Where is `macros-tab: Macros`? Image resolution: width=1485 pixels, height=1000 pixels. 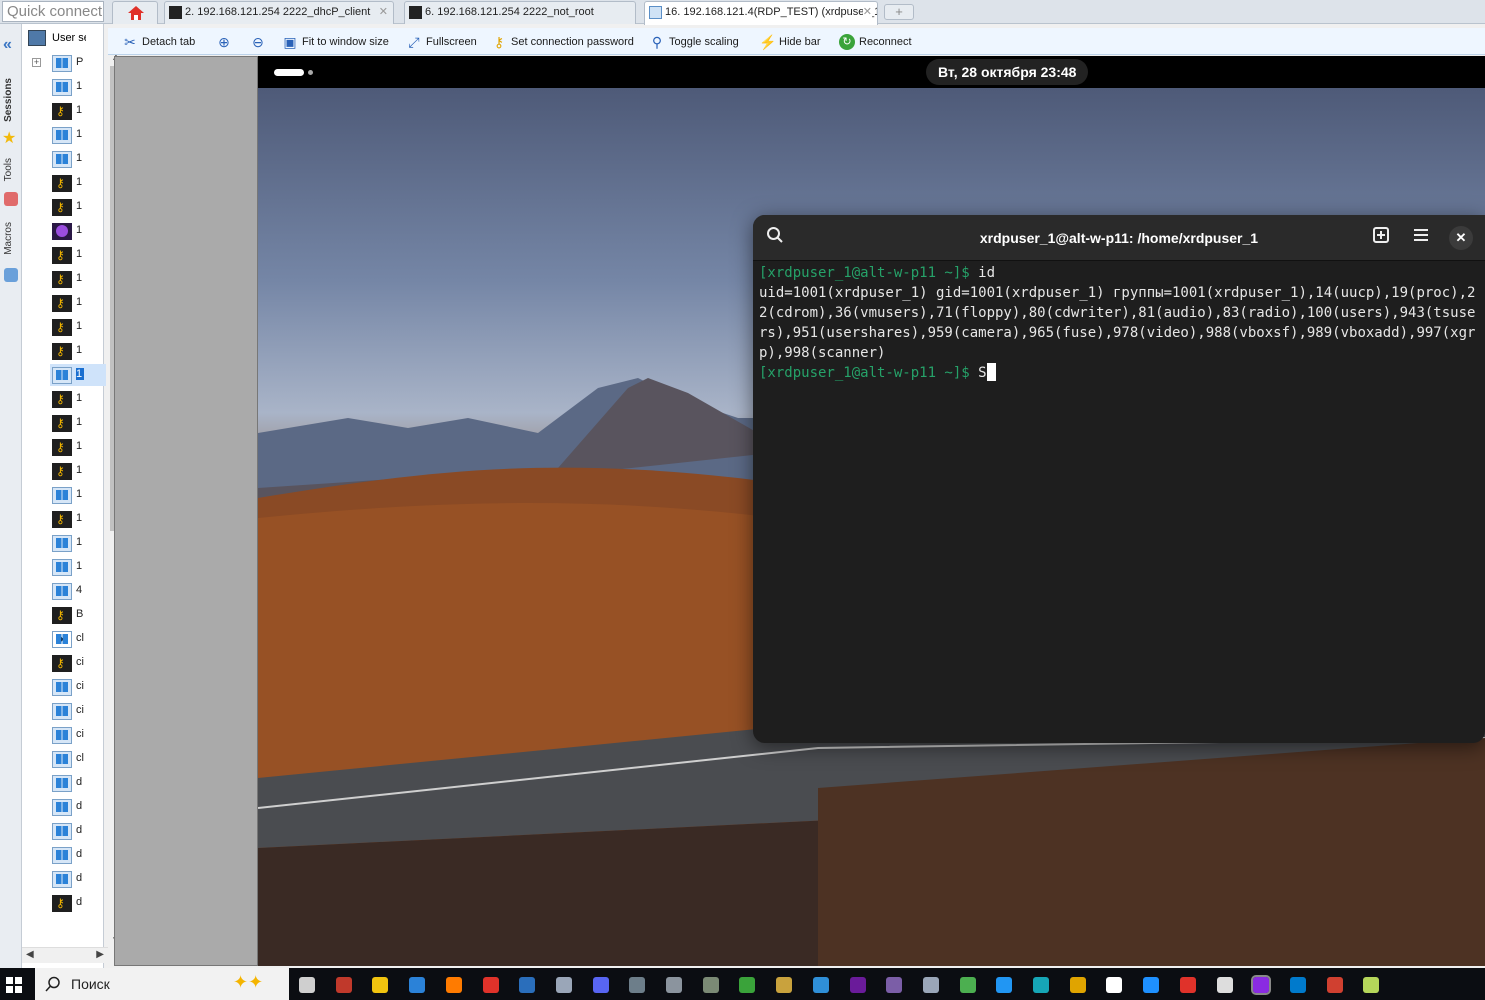
macros-tab: Macros is located at coordinates (8, 238).